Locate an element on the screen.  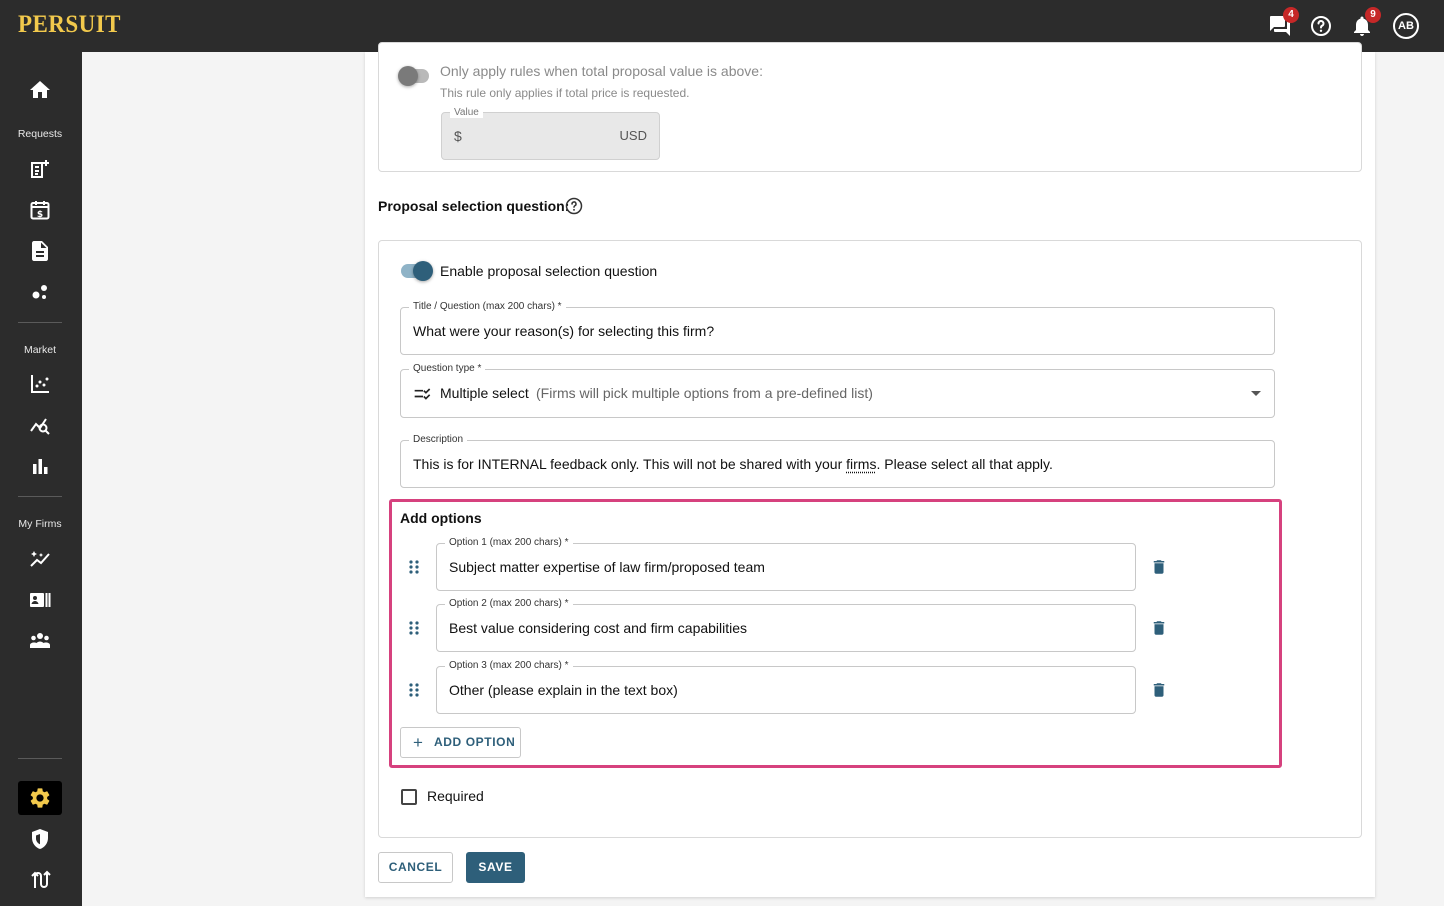
enable-question-label: Enable proposal selection question is located at coordinates (549, 271).